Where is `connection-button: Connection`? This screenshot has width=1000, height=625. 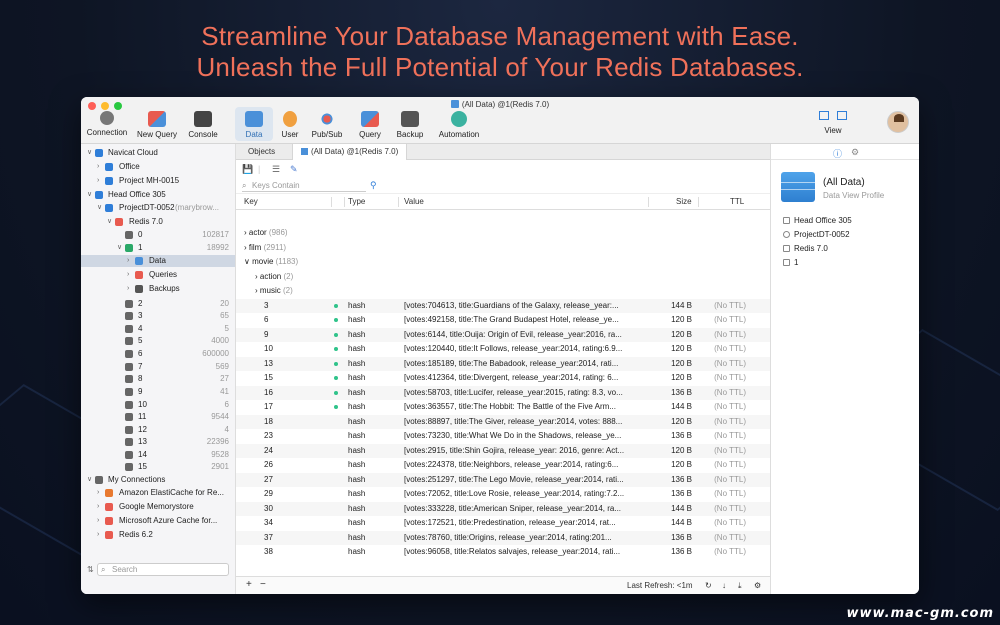
connection-button: Connection is located at coordinates (107, 124).